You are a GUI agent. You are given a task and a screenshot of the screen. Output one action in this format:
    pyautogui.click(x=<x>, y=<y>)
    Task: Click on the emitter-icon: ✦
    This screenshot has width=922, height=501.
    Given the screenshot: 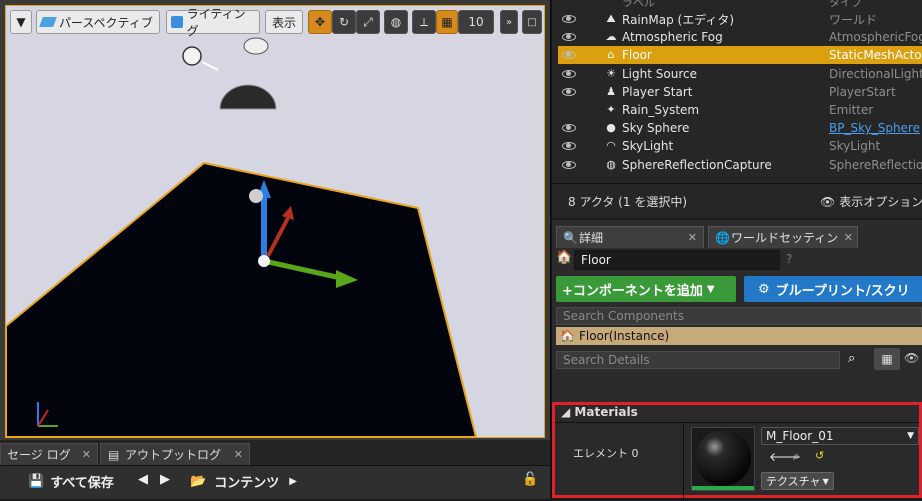 What is the action you would take?
    pyautogui.click(x=611, y=109)
    